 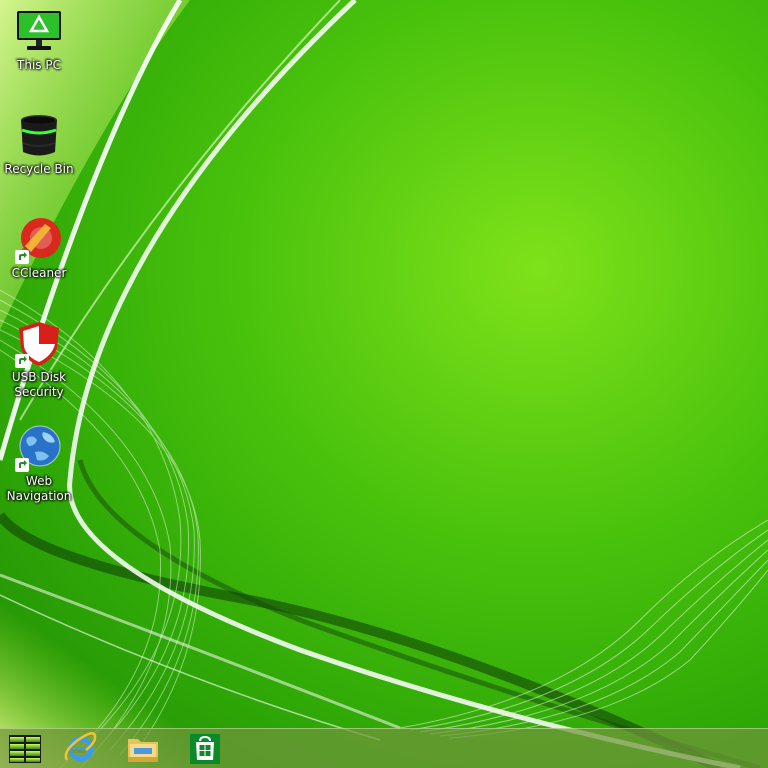 What do you see at coordinates (39, 448) in the screenshot?
I see `globe-icon` at bounding box center [39, 448].